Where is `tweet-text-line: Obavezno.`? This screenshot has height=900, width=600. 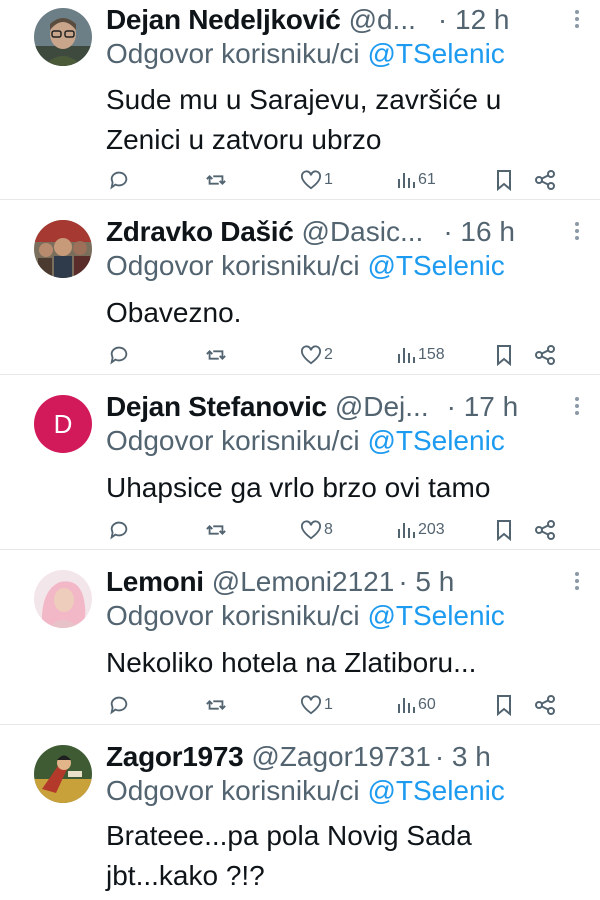 tweet-text-line: Obavezno. is located at coordinates (174, 312).